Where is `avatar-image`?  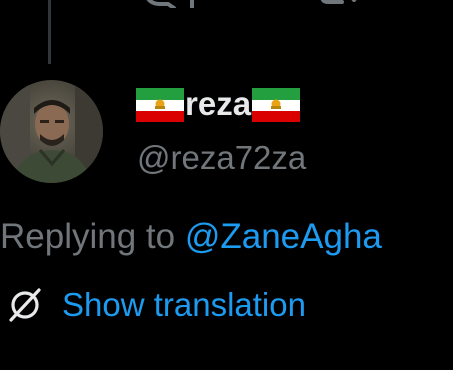
avatar-image is located at coordinates (51, 131).